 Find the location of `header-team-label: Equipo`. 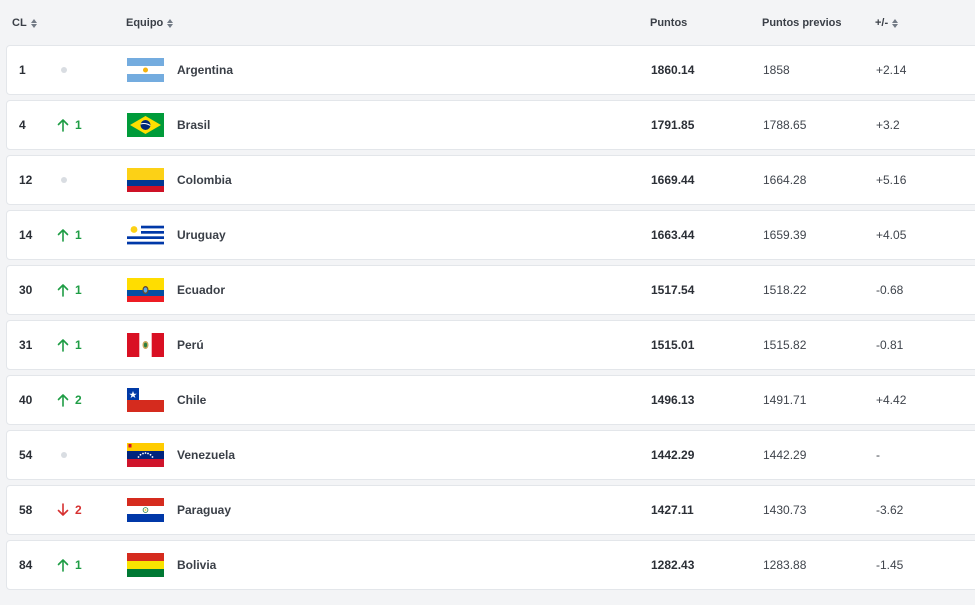

header-team-label: Equipo is located at coordinates (145, 23).